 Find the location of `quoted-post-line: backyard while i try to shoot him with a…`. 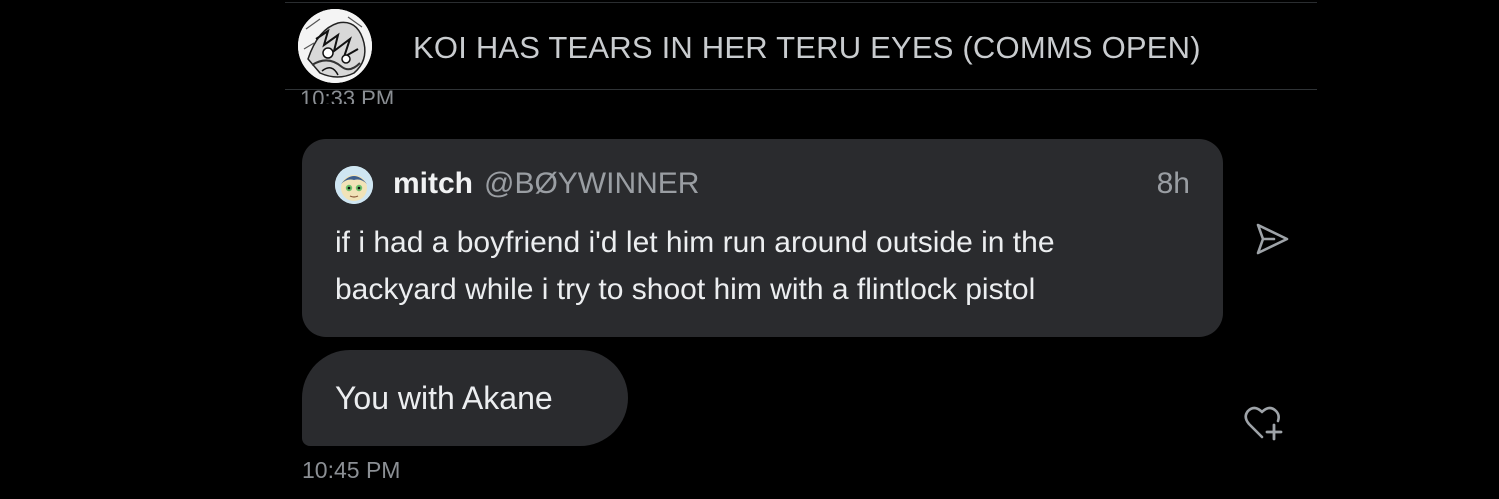

quoted-post-line: backyard while i try to shoot him with a… is located at coordinates (685, 289).